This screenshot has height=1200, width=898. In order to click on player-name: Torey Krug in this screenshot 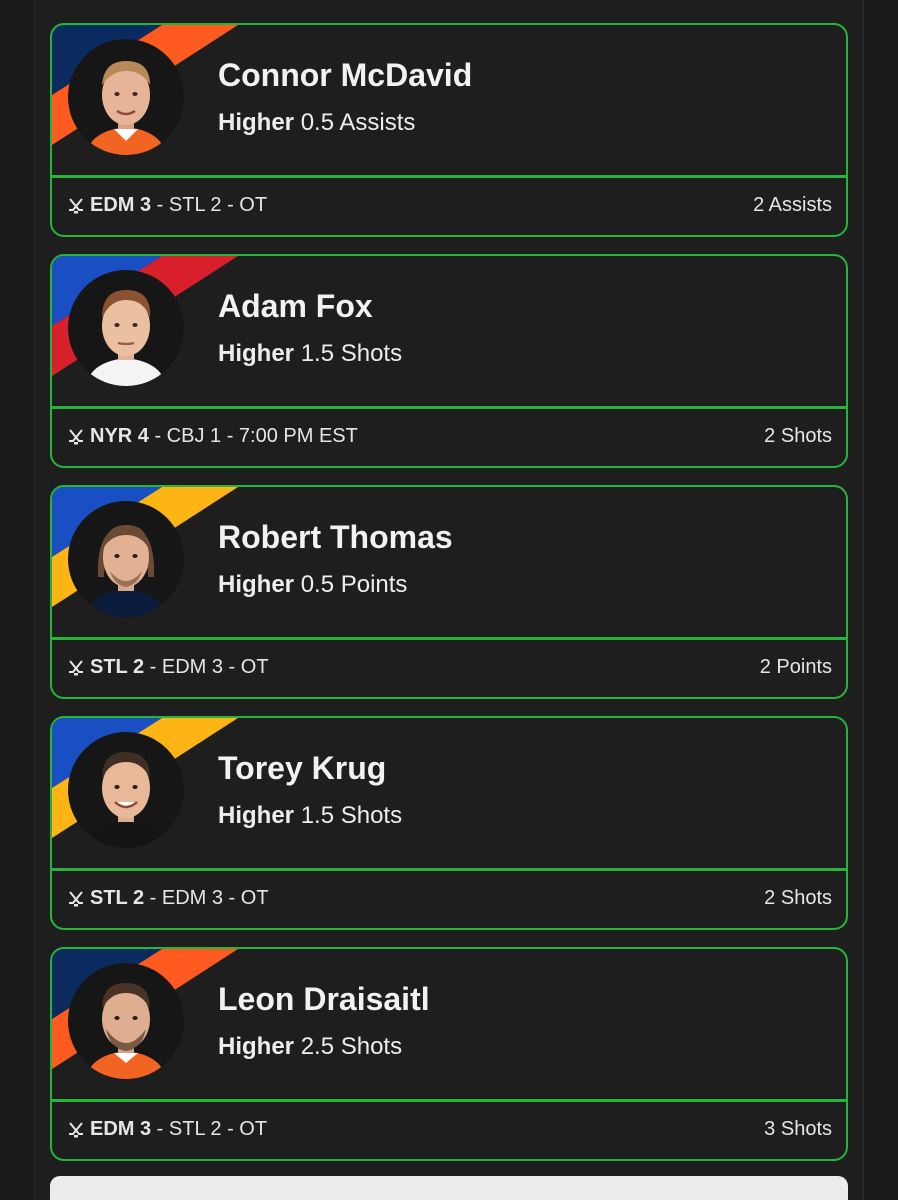, I will do `click(302, 768)`.